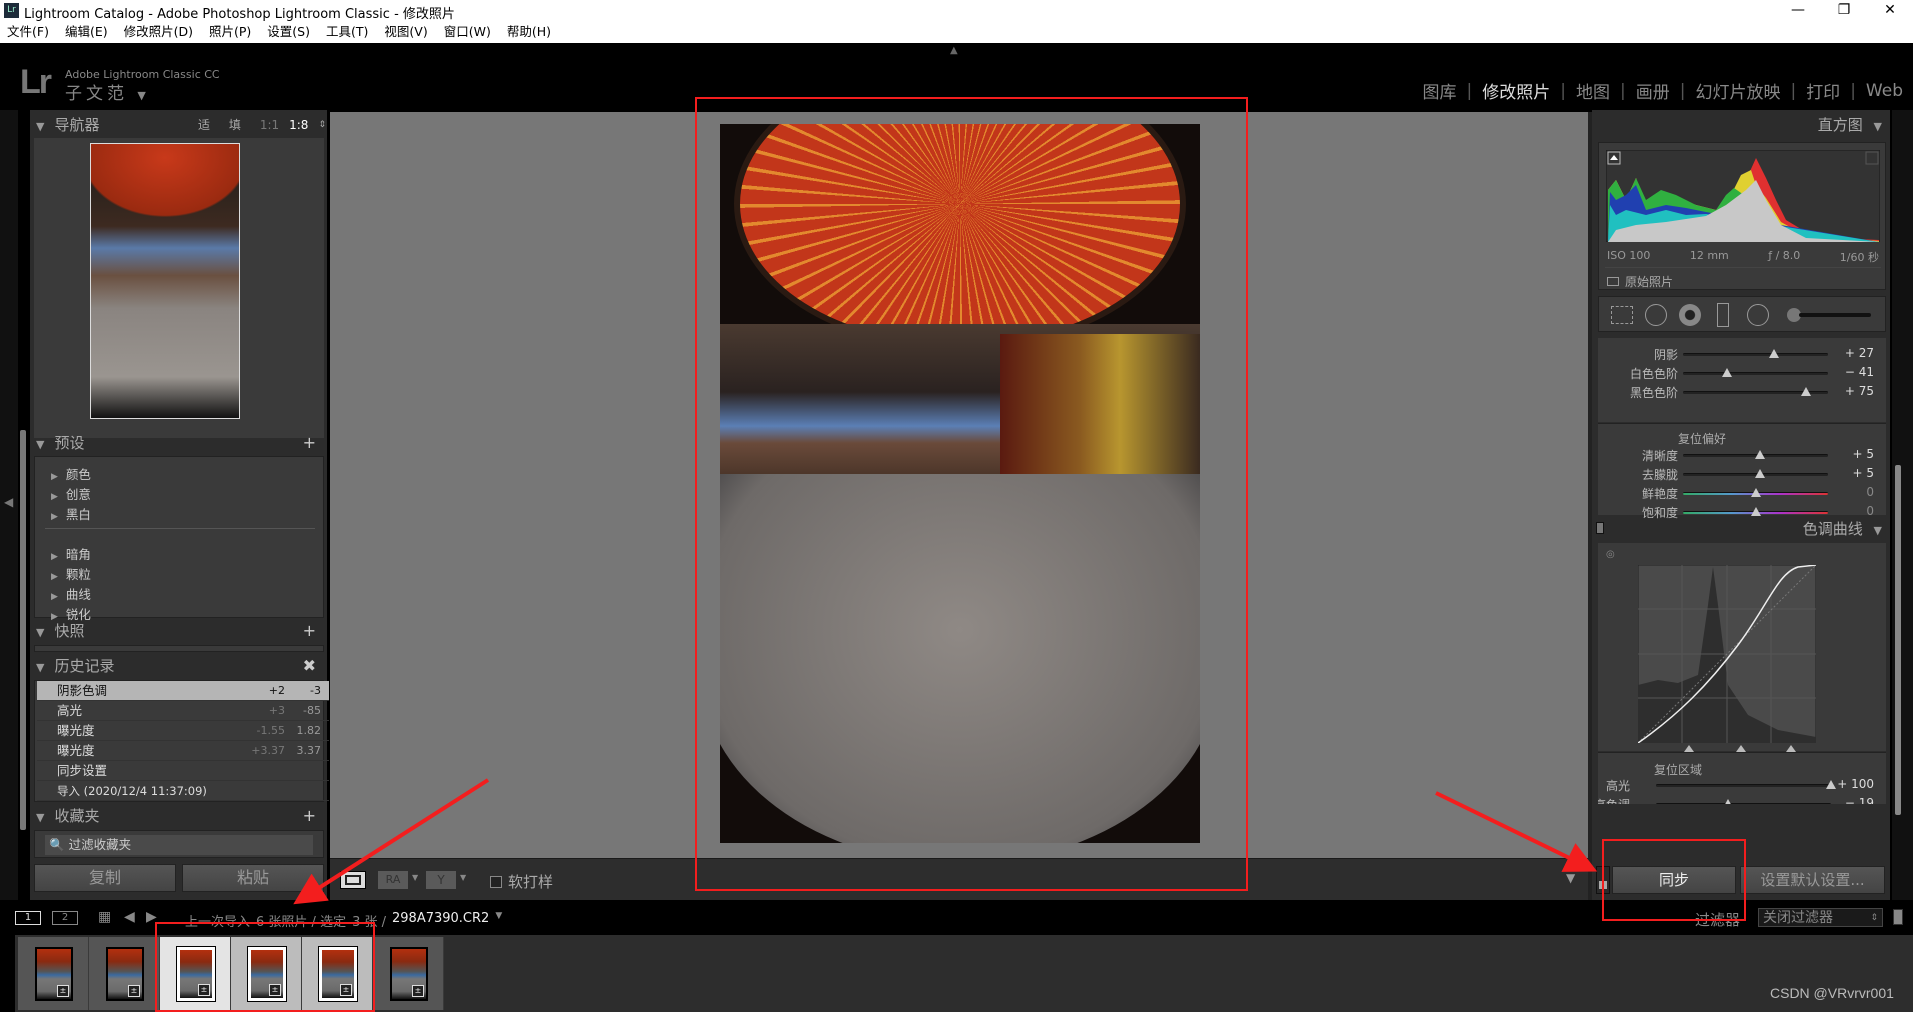  I want to click on before-after-split-button: Y, so click(441, 880).